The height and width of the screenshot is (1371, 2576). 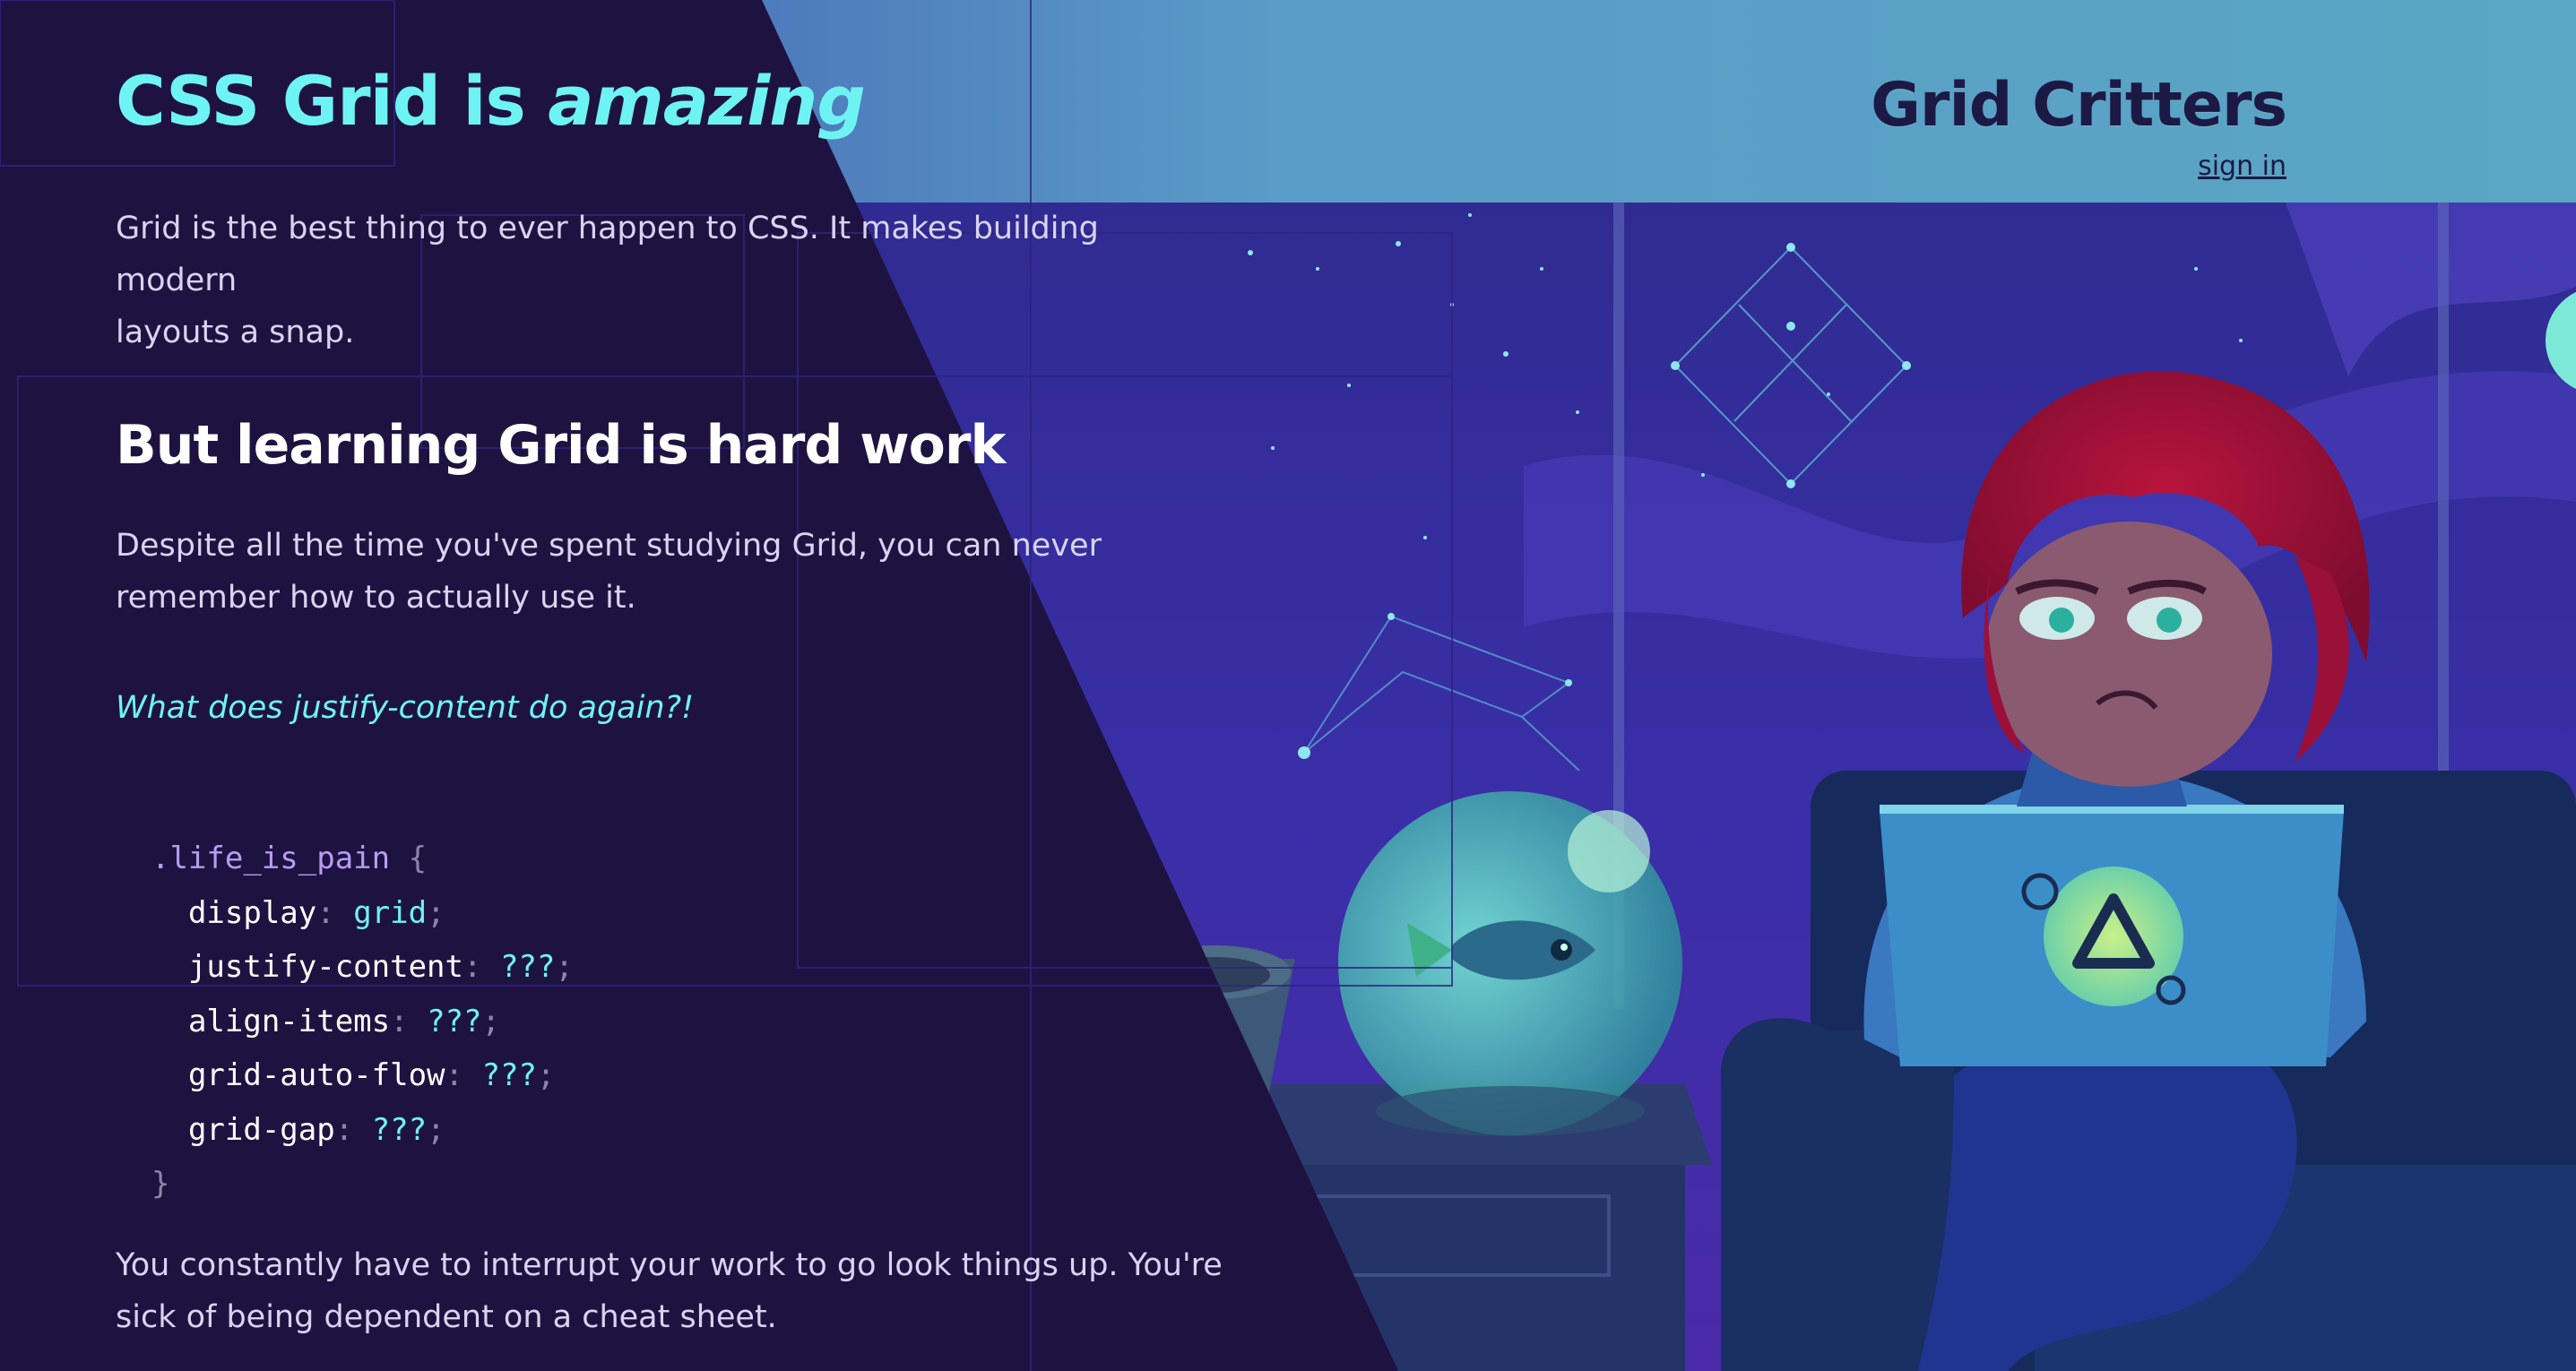 What do you see at coordinates (271, 858) in the screenshot?
I see `code-selector: .life_is_pain` at bounding box center [271, 858].